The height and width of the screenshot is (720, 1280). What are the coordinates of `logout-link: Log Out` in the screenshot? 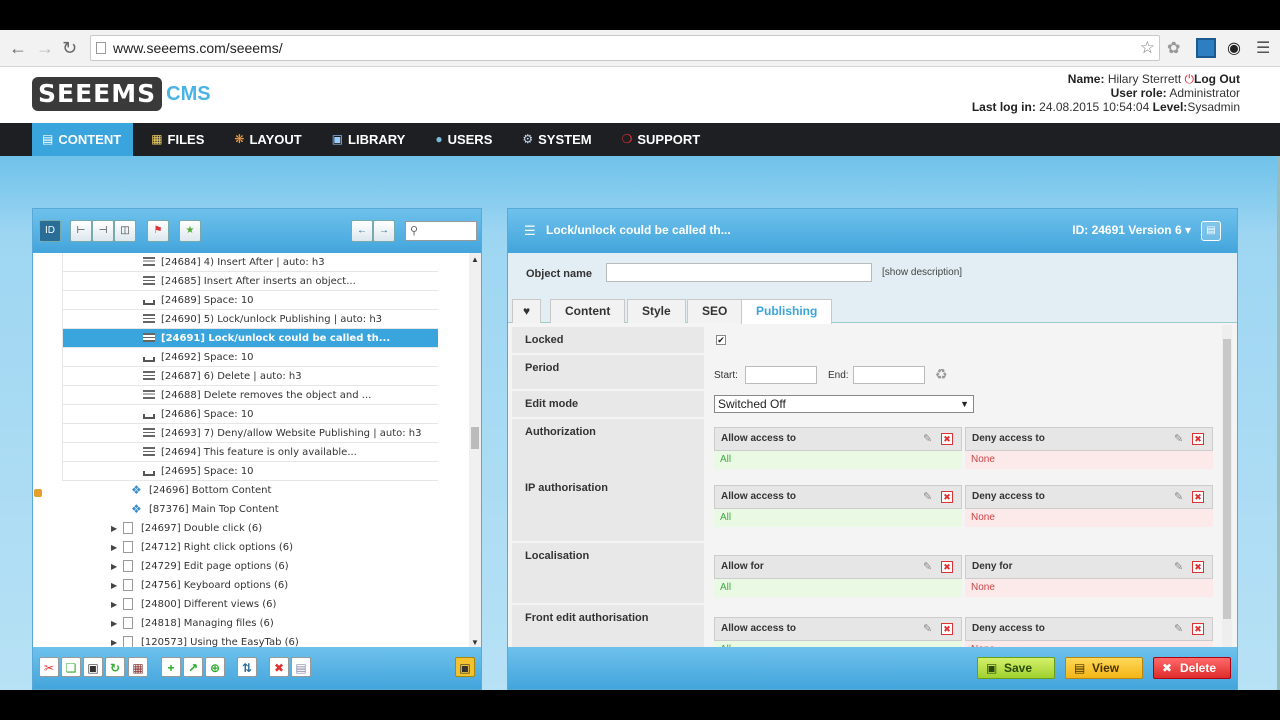 It's located at (1217, 79).